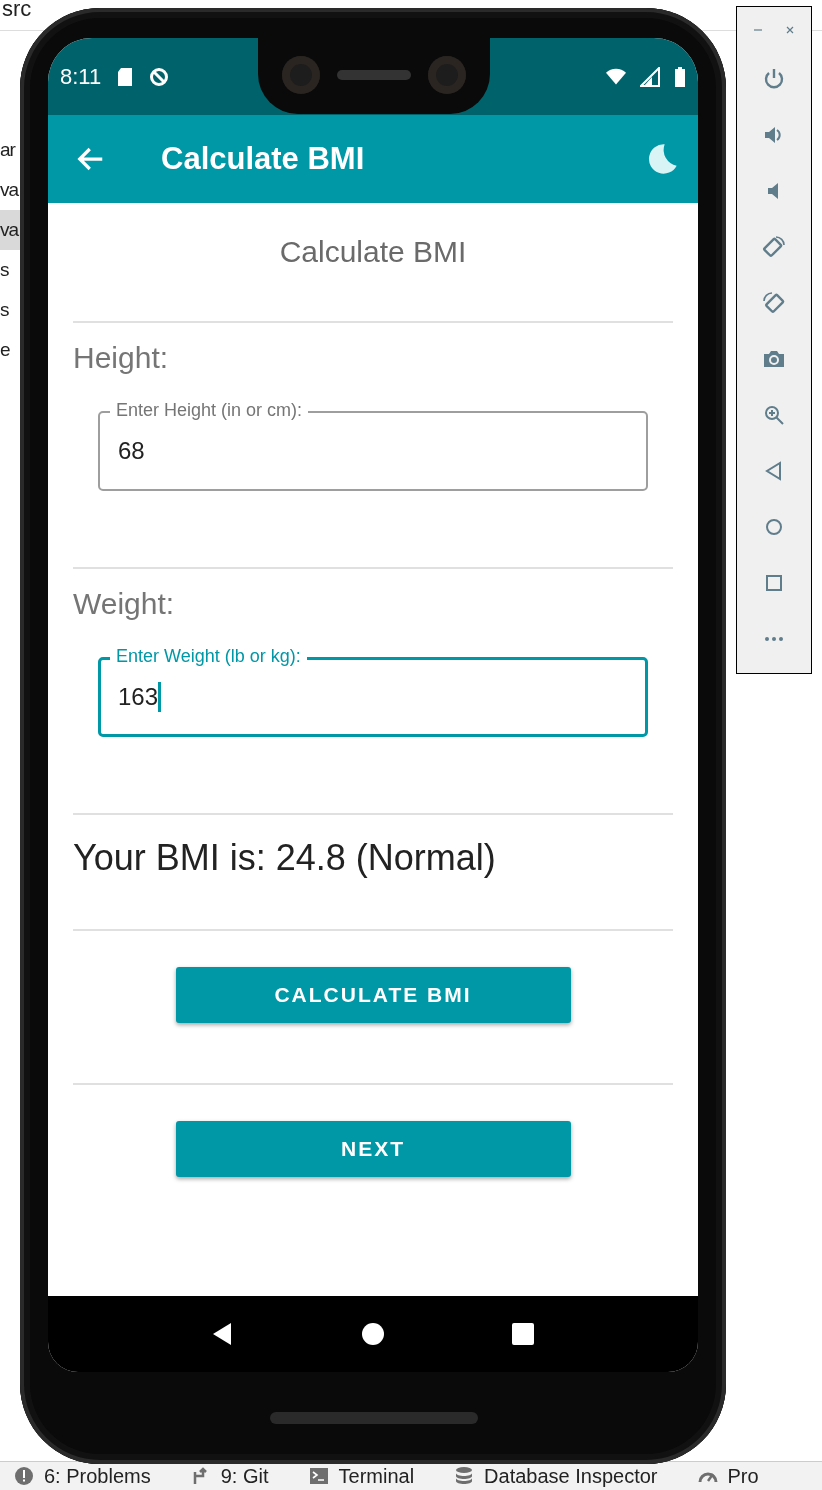 The width and height of the screenshot is (822, 1490). I want to click on warning-icon, so click(24, 1476).